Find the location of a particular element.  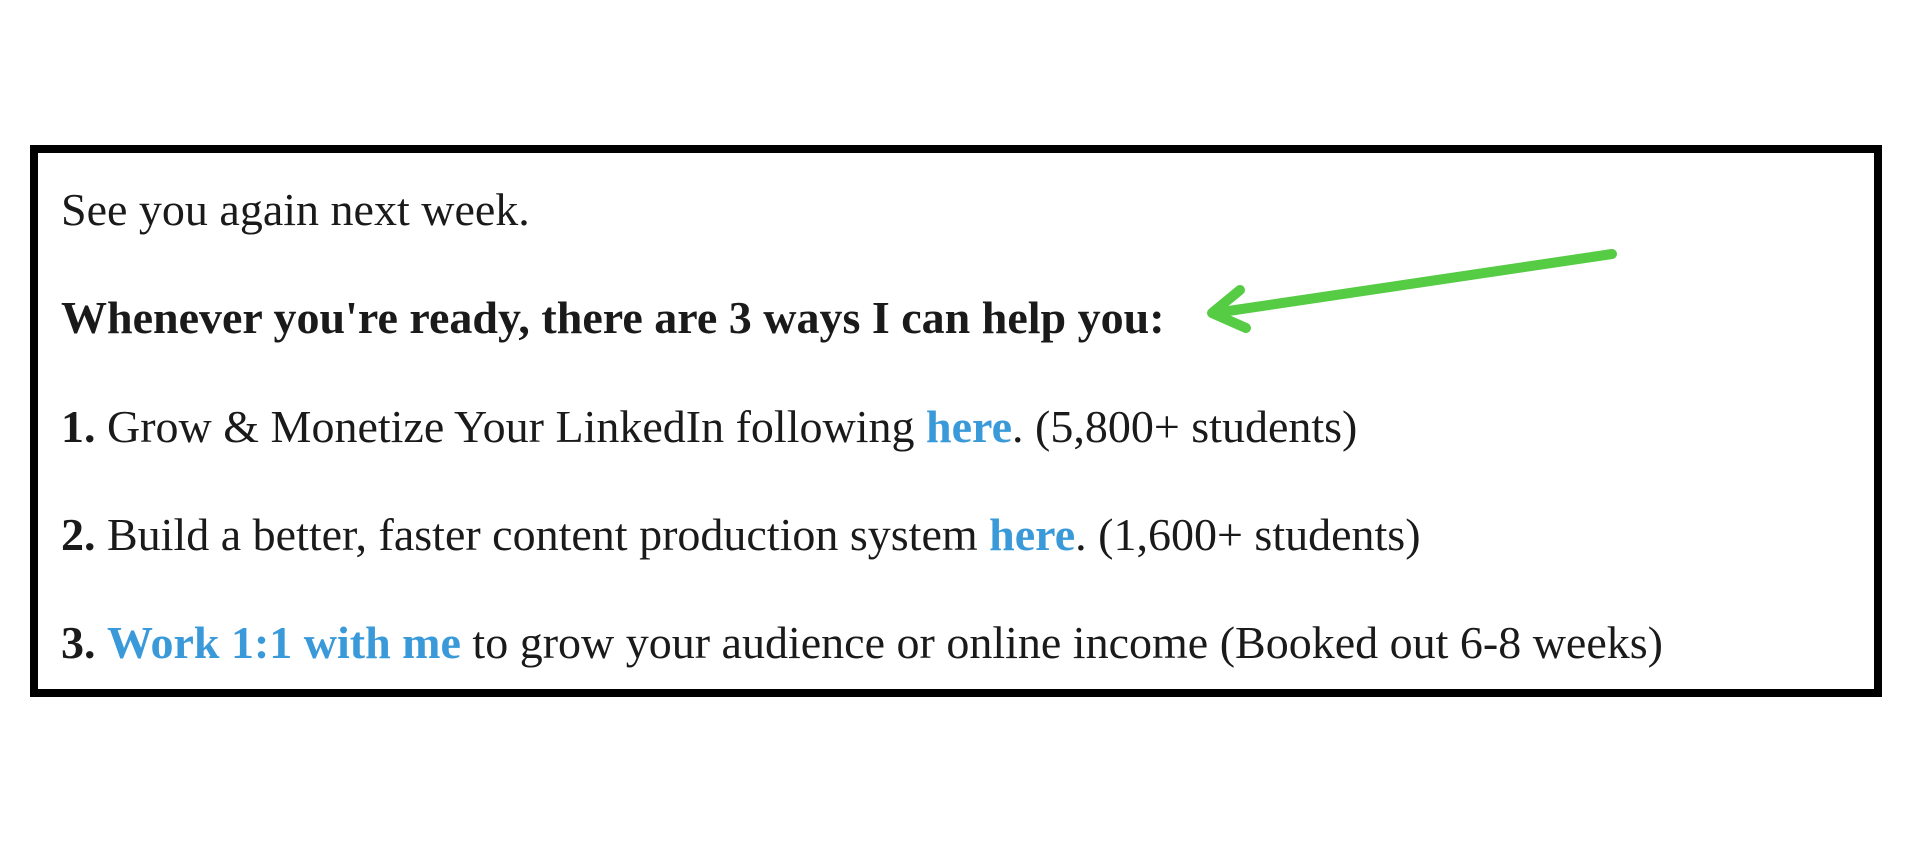

option-1-link: here is located at coordinates (969, 426).